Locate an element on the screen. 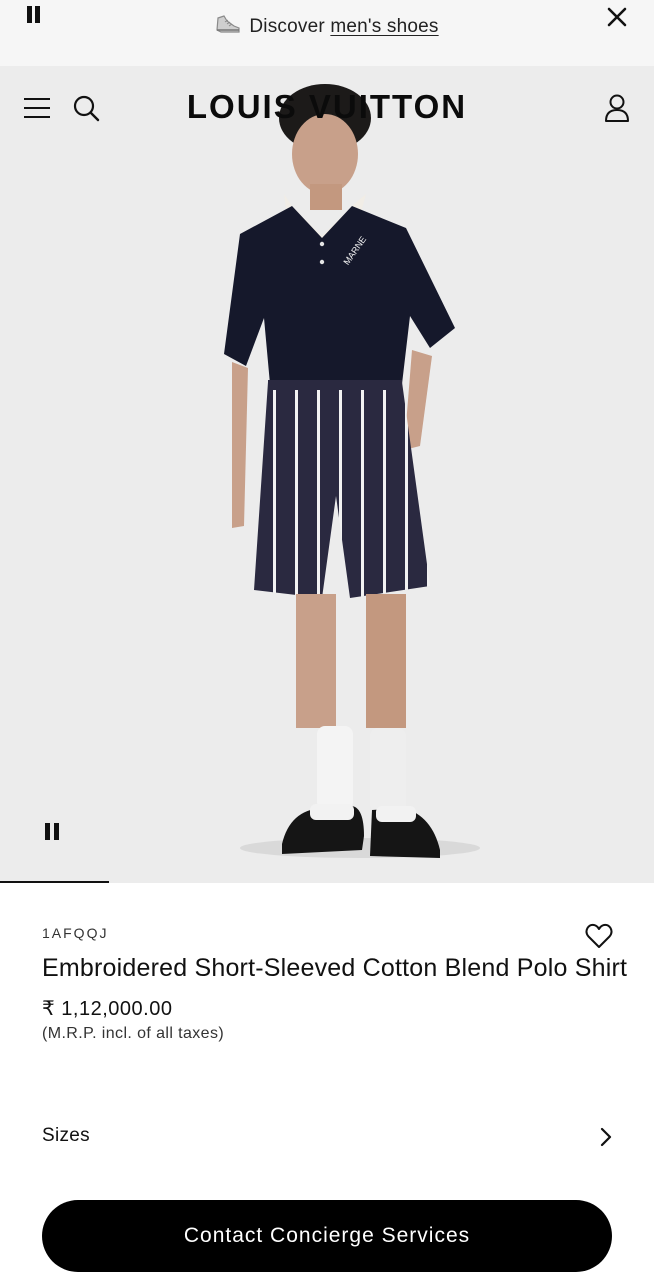 This screenshot has height=1280, width=654. account-icon is located at coordinates (617, 108).